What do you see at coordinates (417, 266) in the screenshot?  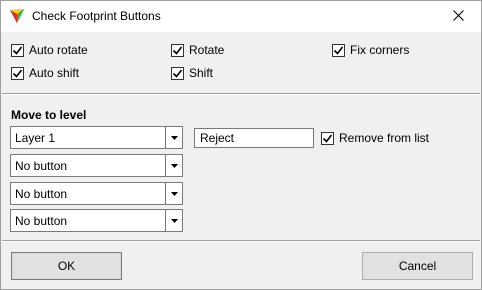 I see `cancel-button: Cancel` at bounding box center [417, 266].